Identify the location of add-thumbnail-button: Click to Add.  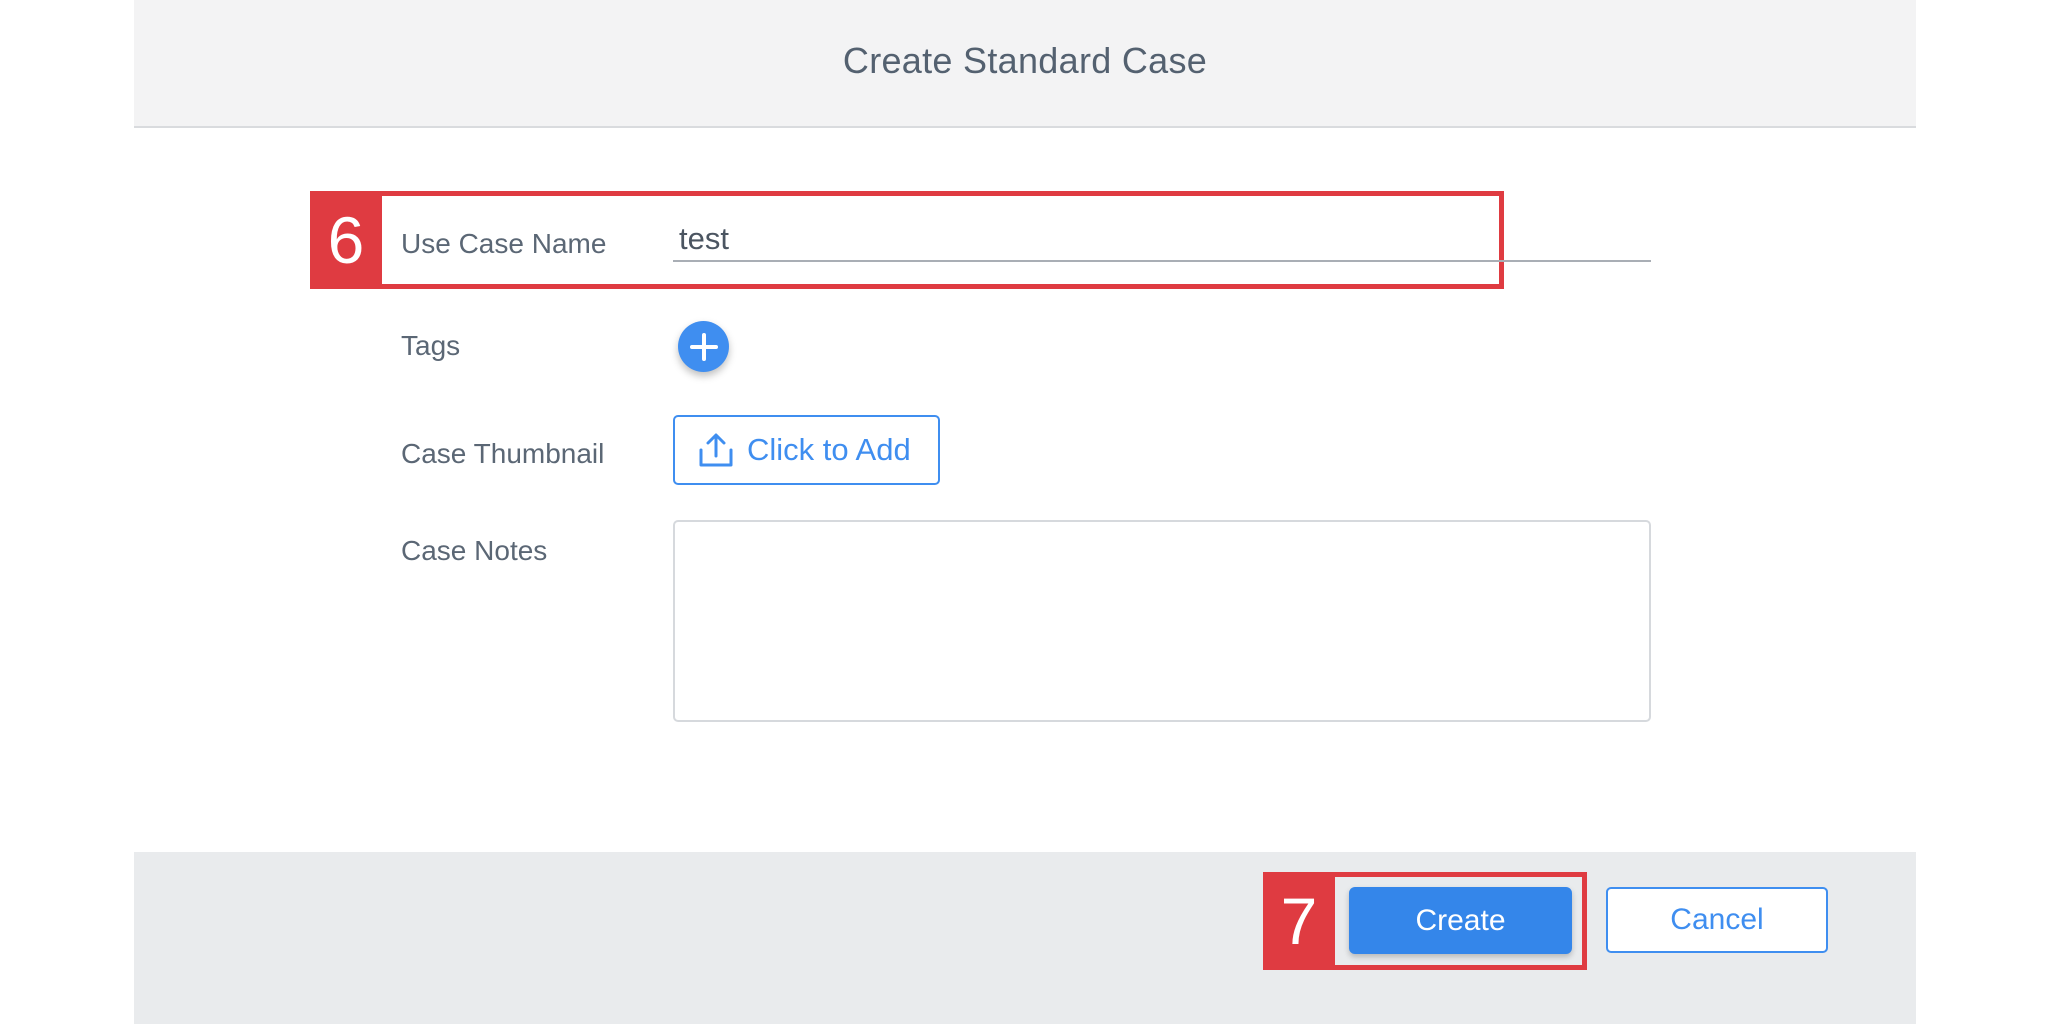
(806, 450).